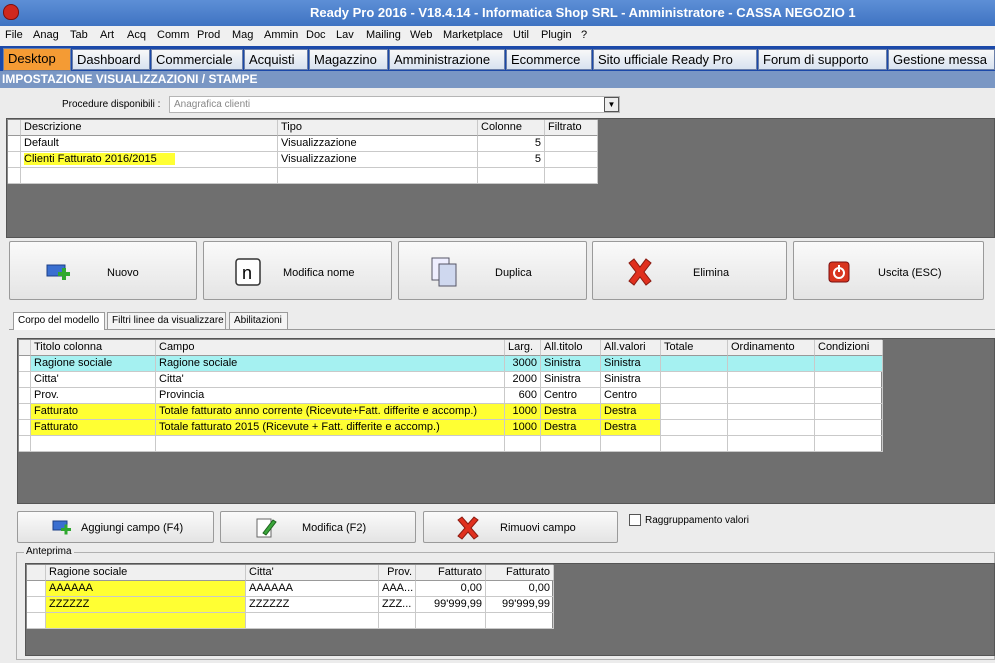 Image resolution: width=995 pixels, height=663 pixels. Describe the element at coordinates (631, 348) in the screenshot. I see `fields-header-all-valori: All.valori` at that location.